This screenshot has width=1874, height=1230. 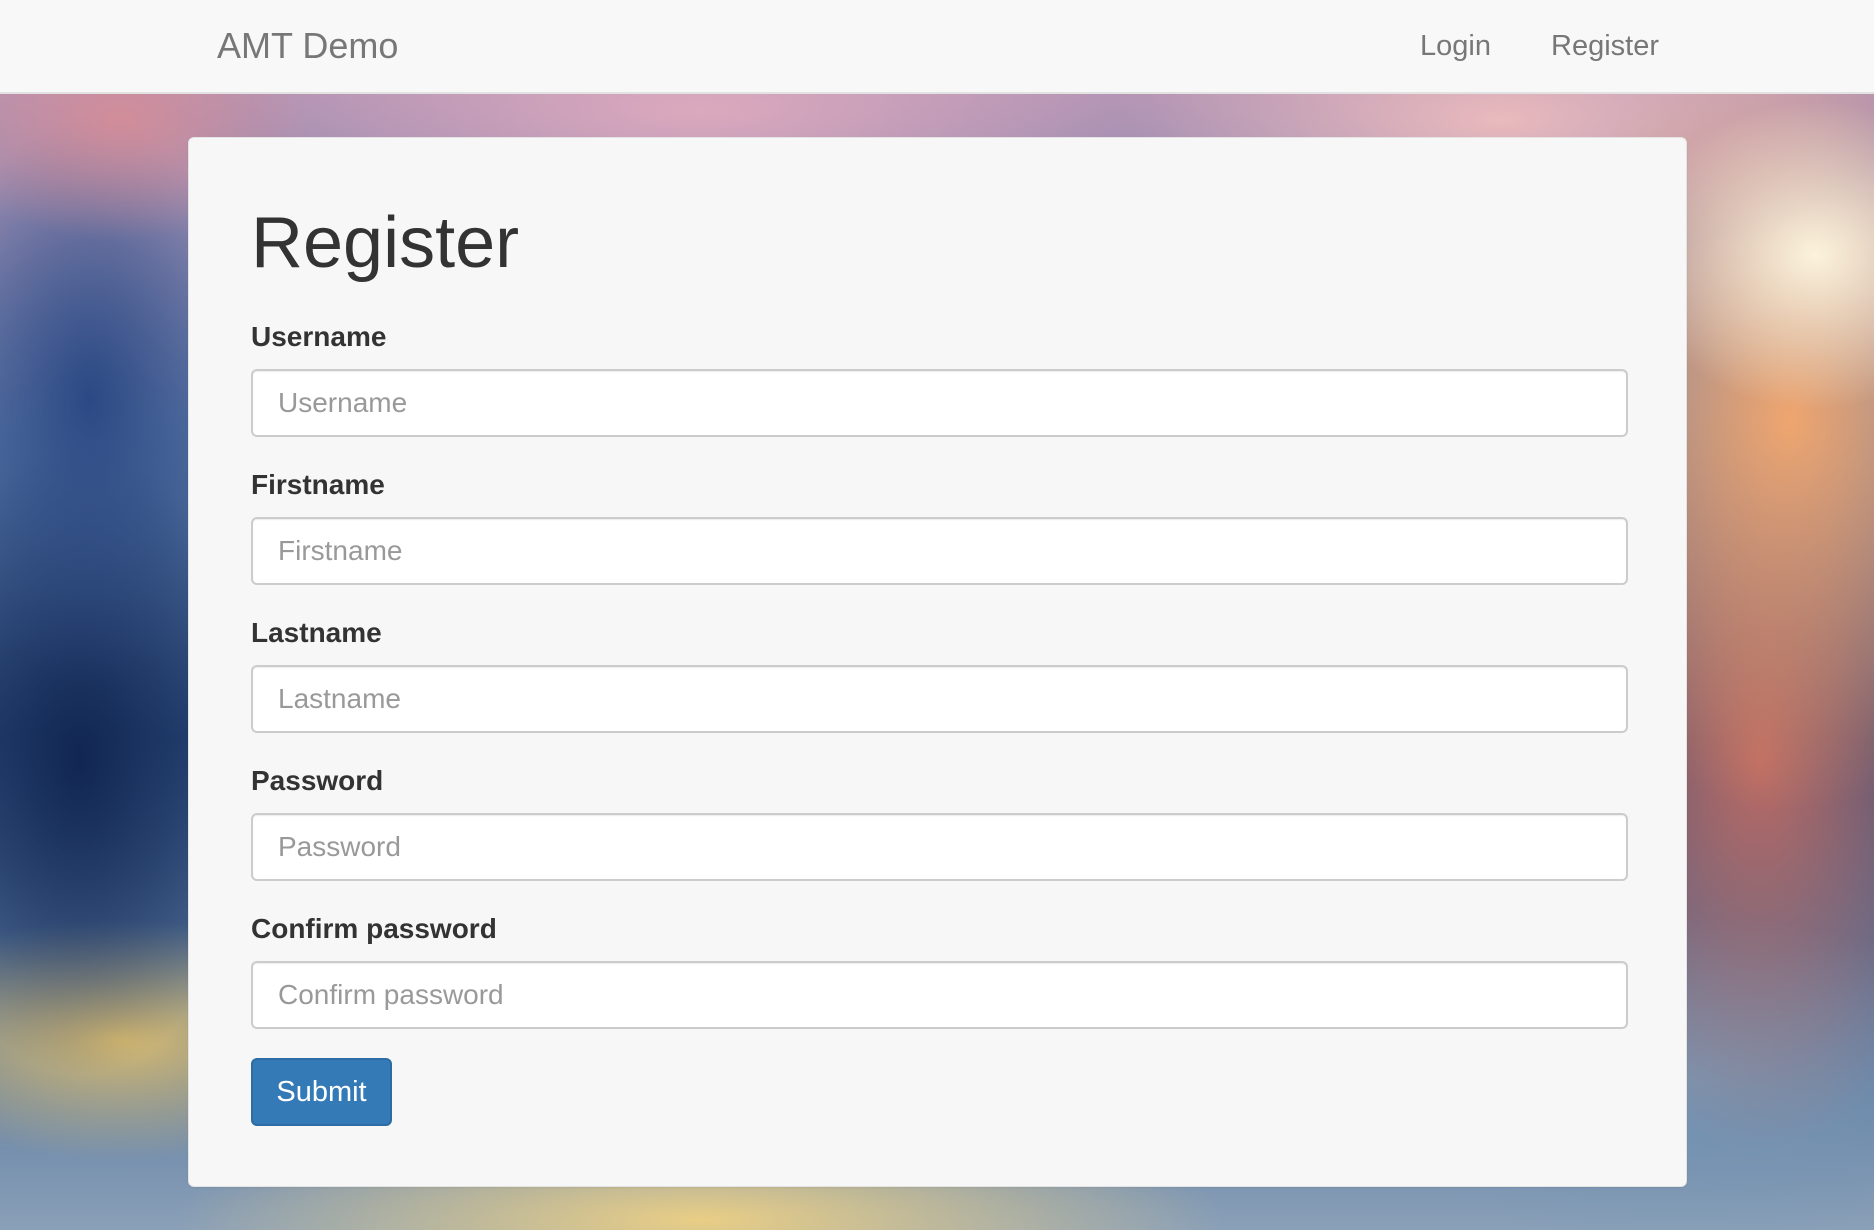 I want to click on confirm-password-label: Confirm password, so click(x=374, y=928).